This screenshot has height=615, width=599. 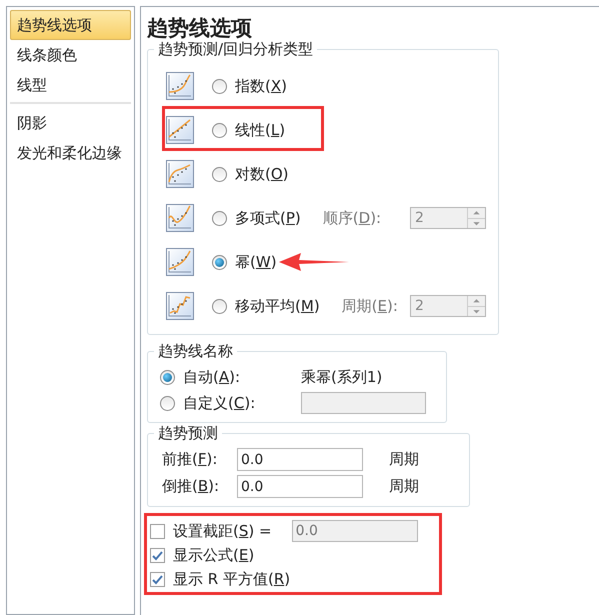 What do you see at coordinates (261, 86) in the screenshot?
I see `option-label: 指数(X)` at bounding box center [261, 86].